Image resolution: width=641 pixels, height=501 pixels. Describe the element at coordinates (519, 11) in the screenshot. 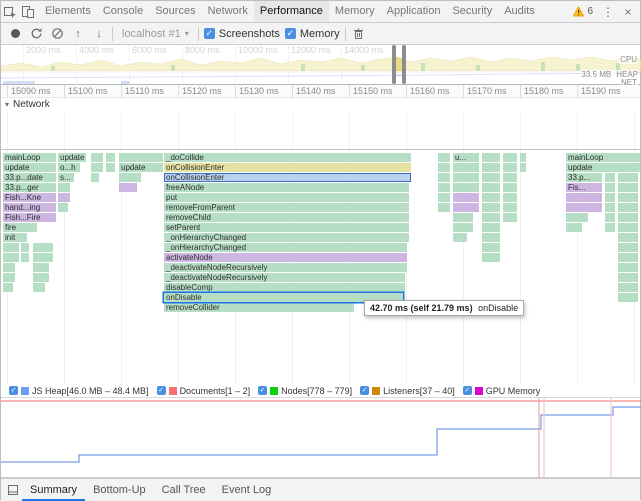

I see `tab-audits: Audits` at that location.